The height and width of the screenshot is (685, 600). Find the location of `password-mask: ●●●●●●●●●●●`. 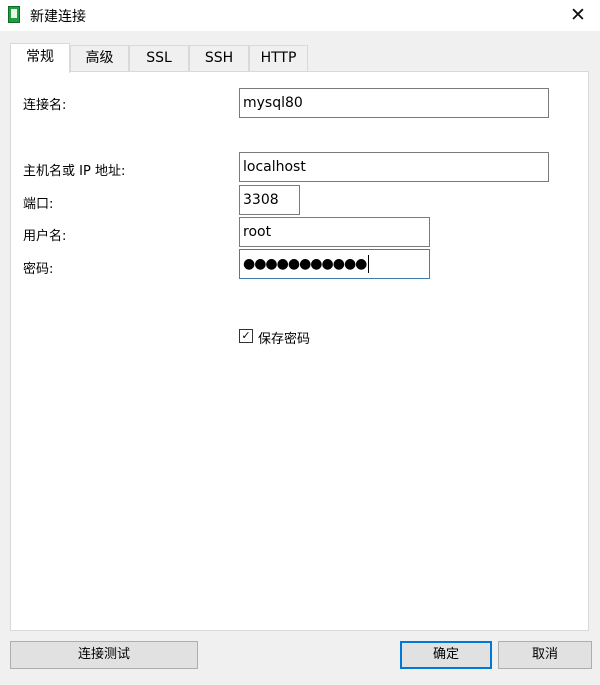

password-mask: ●●●●●●●●●●● is located at coordinates (305, 264).